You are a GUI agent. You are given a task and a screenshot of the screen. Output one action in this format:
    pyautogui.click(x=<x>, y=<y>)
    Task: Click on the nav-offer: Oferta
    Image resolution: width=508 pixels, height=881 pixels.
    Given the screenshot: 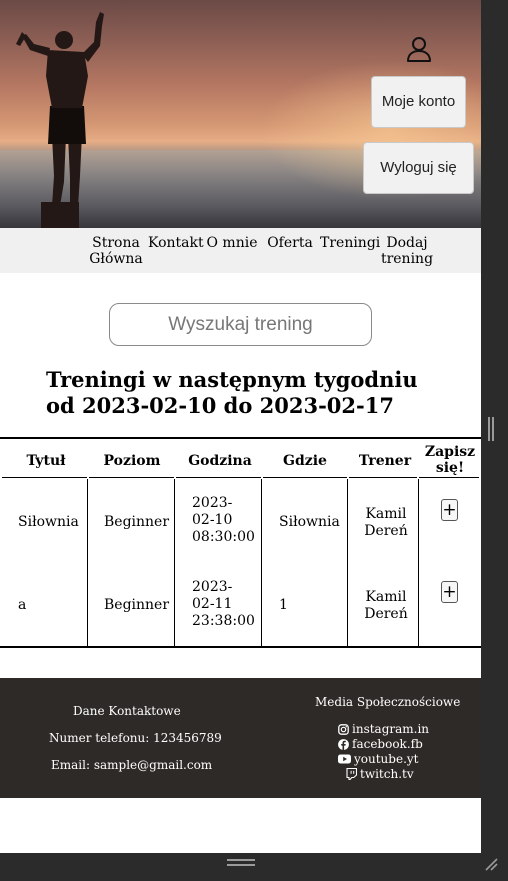 What is the action you would take?
    pyautogui.click(x=290, y=243)
    